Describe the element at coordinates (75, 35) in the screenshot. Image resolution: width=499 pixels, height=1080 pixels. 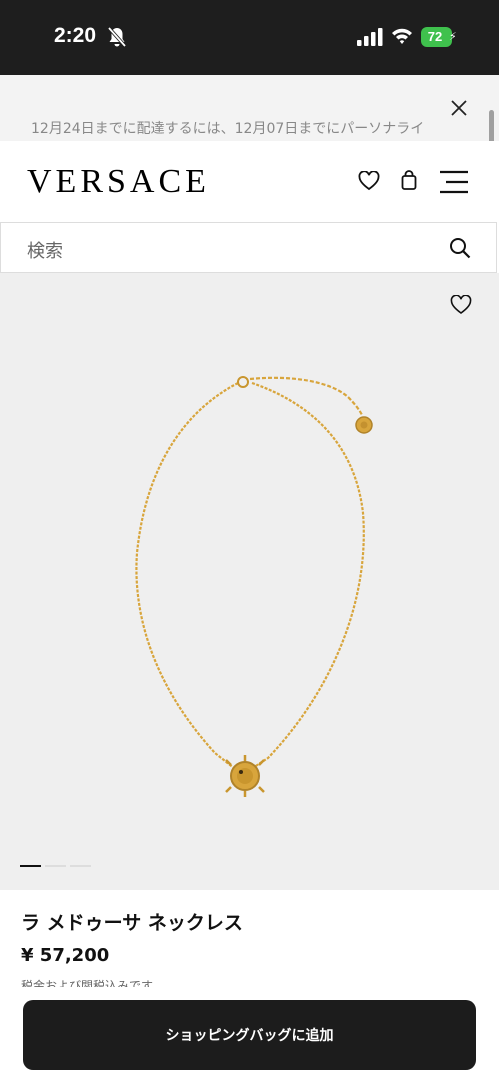
I see `status-time: 2:20` at that location.